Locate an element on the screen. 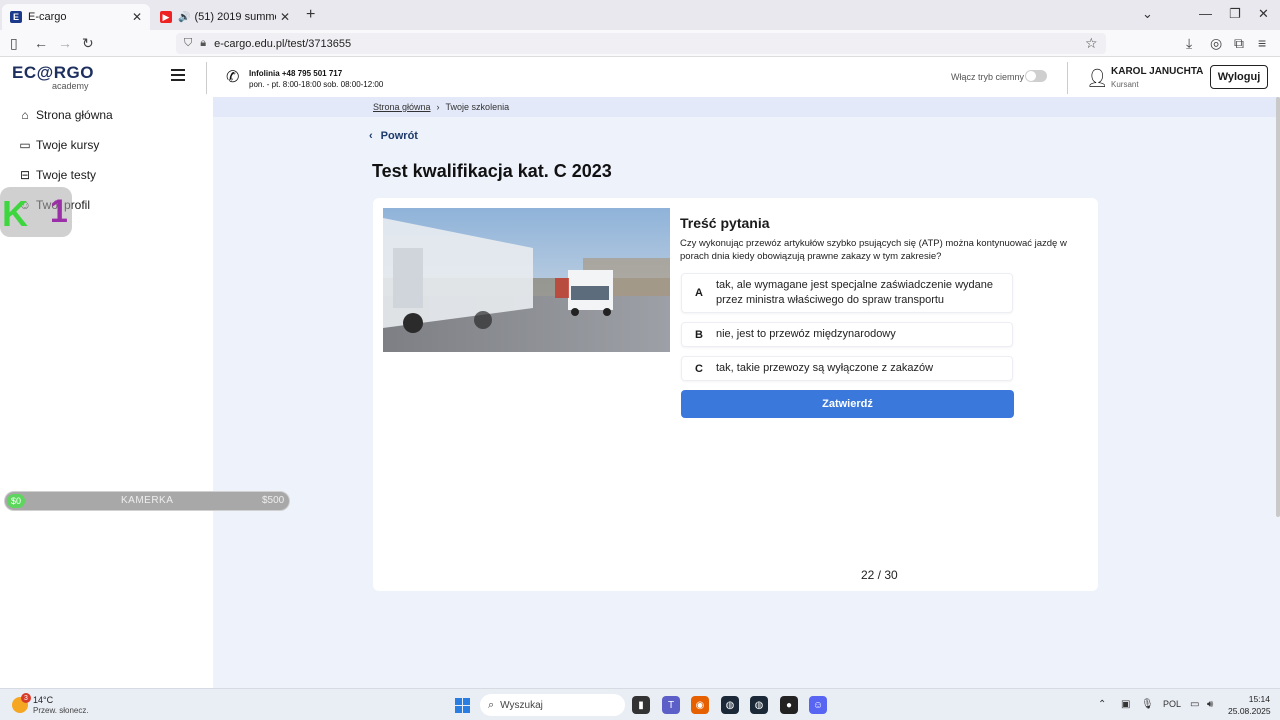  breadcrumb-home: Strona główna is located at coordinates (402, 107).